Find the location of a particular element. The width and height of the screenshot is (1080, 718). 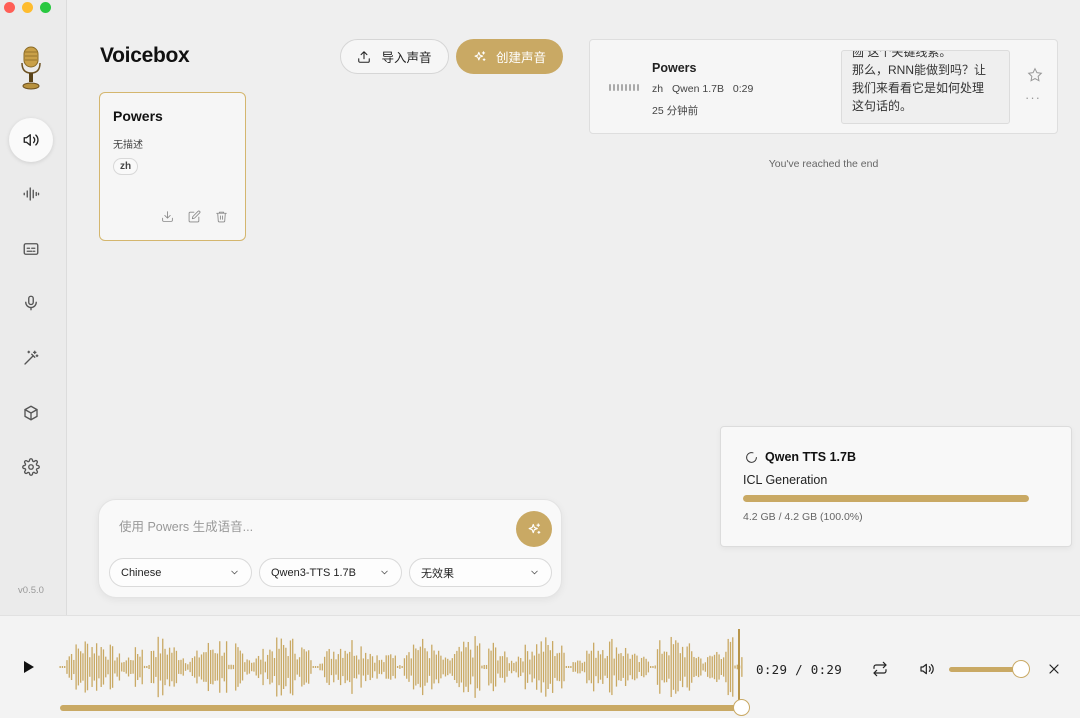

window-minimize-button is located at coordinates (27, 7).